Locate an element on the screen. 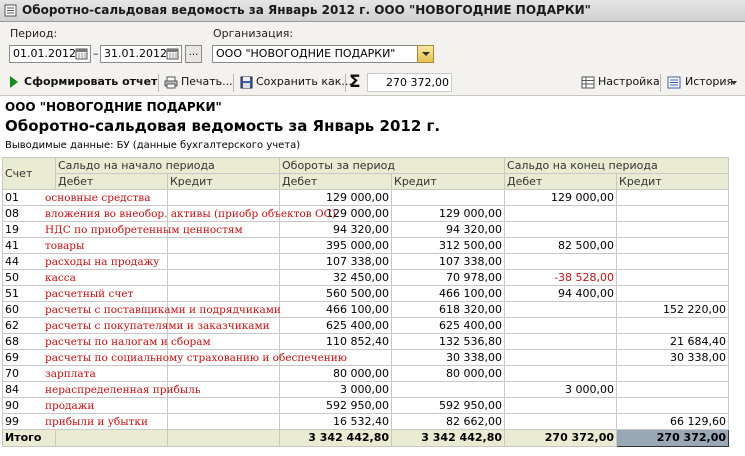  turnover-debit-cell: 3 000,00 is located at coordinates (336, 389).